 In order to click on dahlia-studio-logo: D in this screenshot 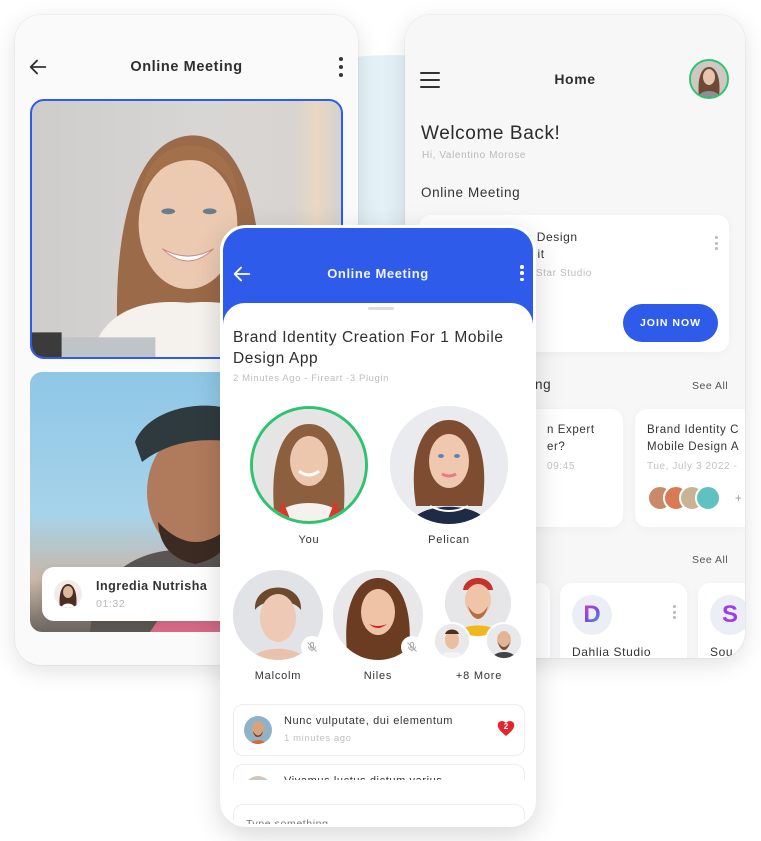, I will do `click(592, 615)`.